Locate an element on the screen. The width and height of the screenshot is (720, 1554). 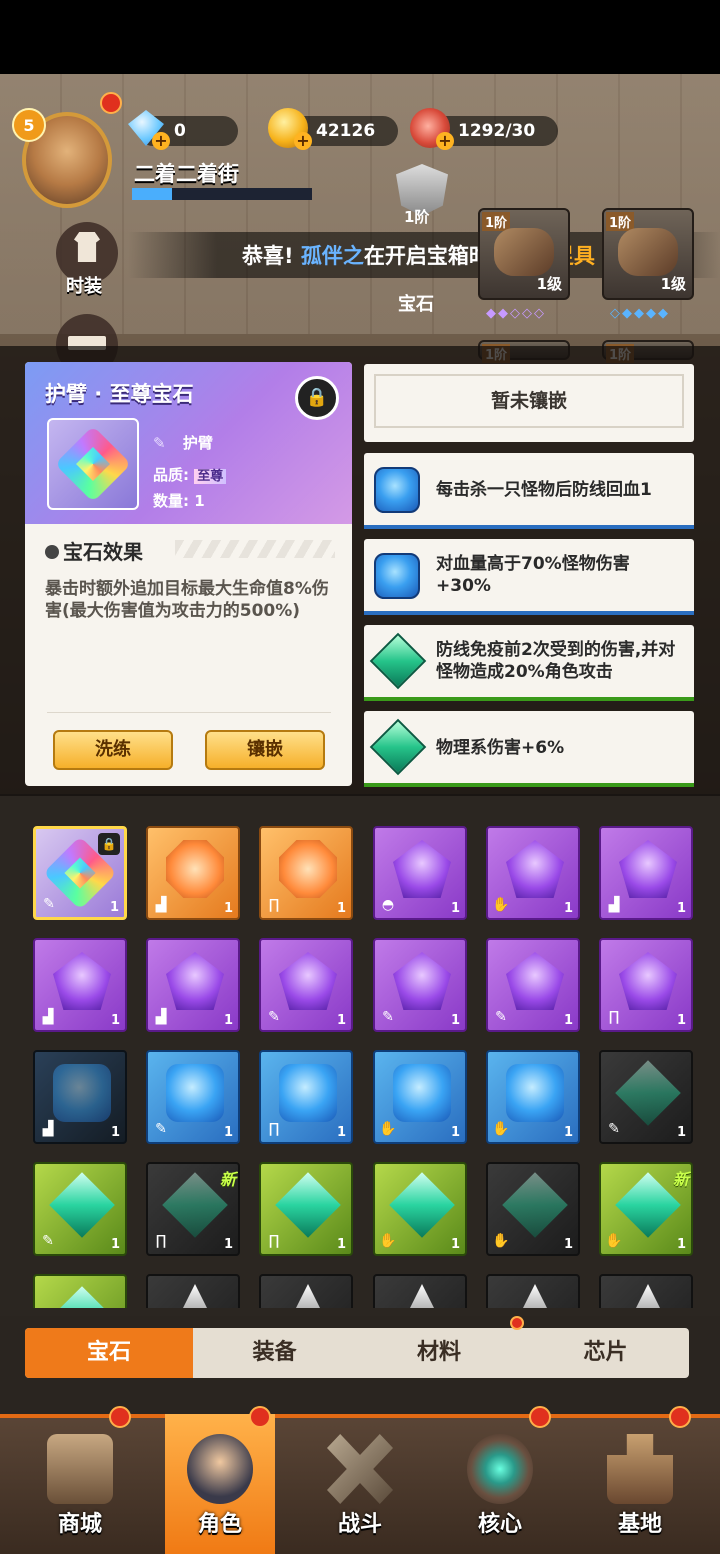
socket-item: 对血量高于70%怪物伤害+30% is located at coordinates (529, 577).